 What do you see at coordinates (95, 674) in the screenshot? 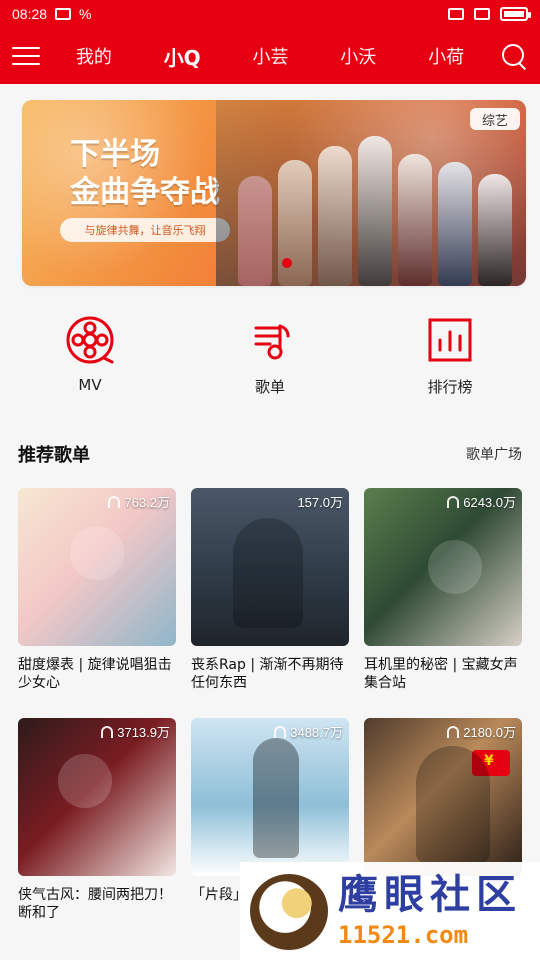
I see `playlist-title: 甜度爆表 | 旋律说唱狙击少女心` at bounding box center [95, 674].